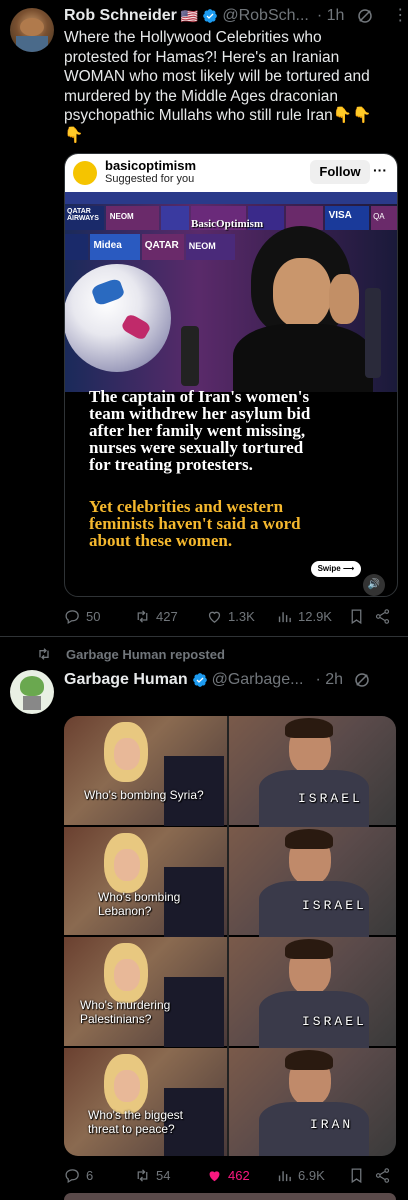 The height and width of the screenshot is (1200, 408). Describe the element at coordinates (85, 173) in the screenshot. I see `basicoptimism-avatar` at that location.